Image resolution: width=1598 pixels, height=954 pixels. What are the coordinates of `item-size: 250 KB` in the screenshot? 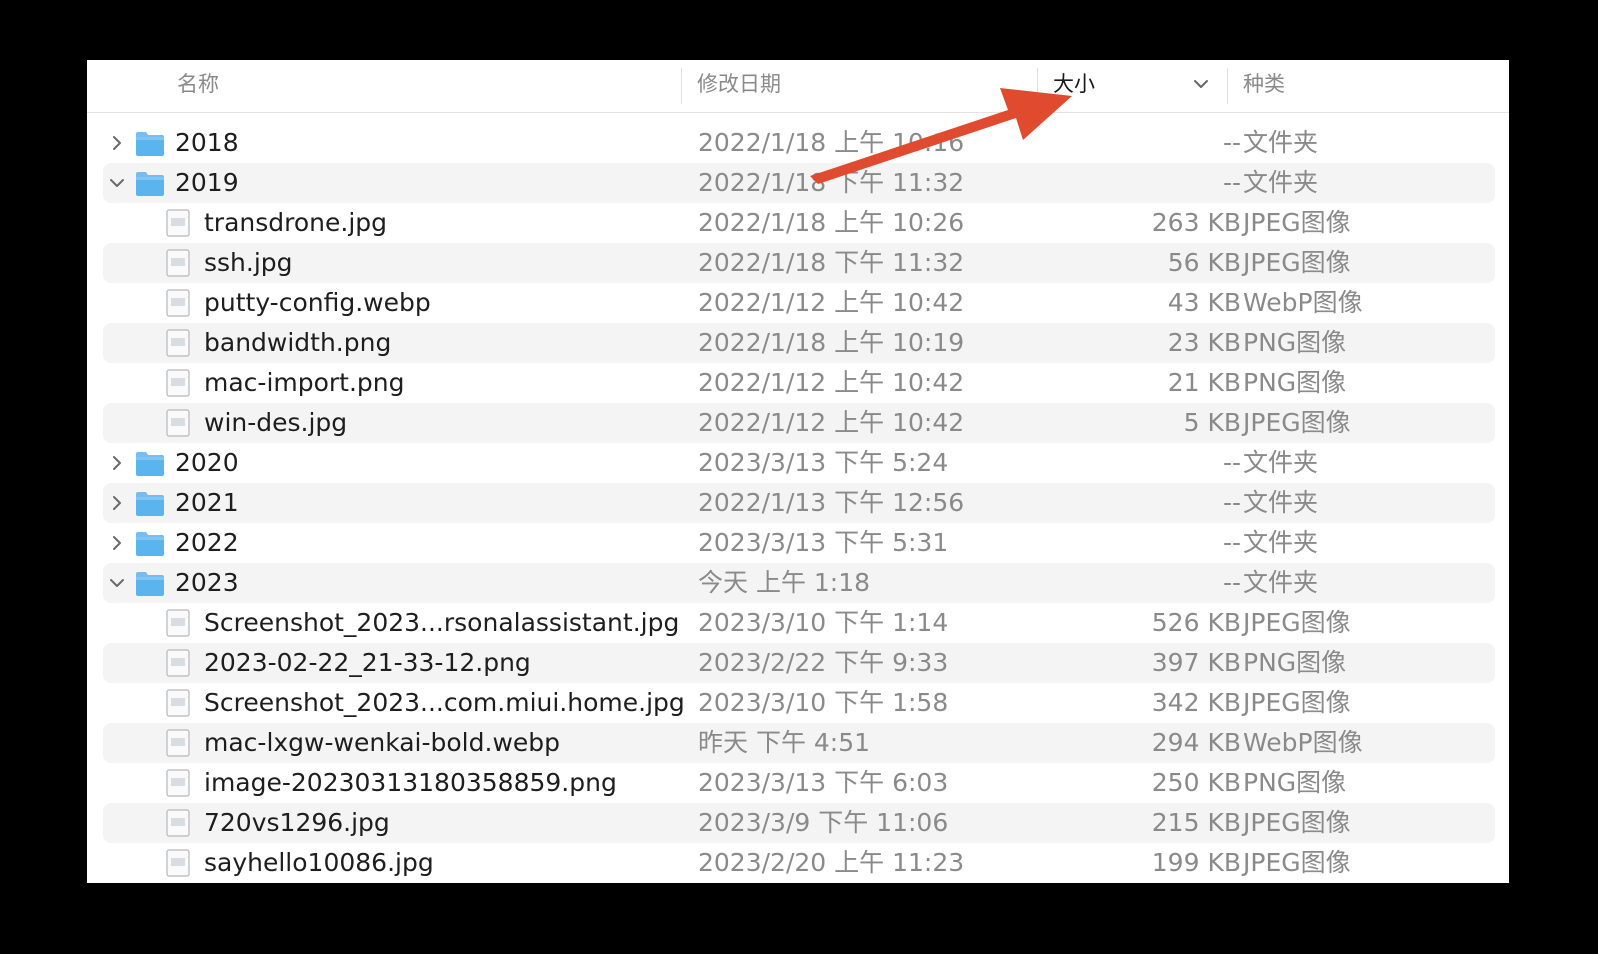 It's located at (1196, 782).